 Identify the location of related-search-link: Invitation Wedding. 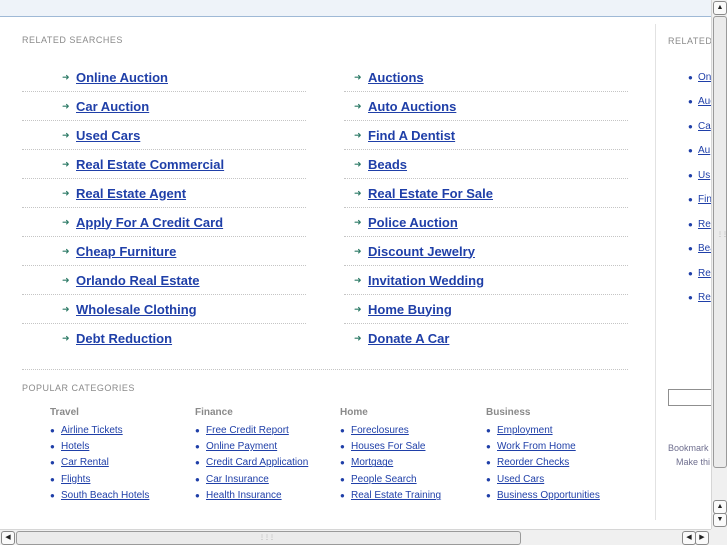
(426, 280).